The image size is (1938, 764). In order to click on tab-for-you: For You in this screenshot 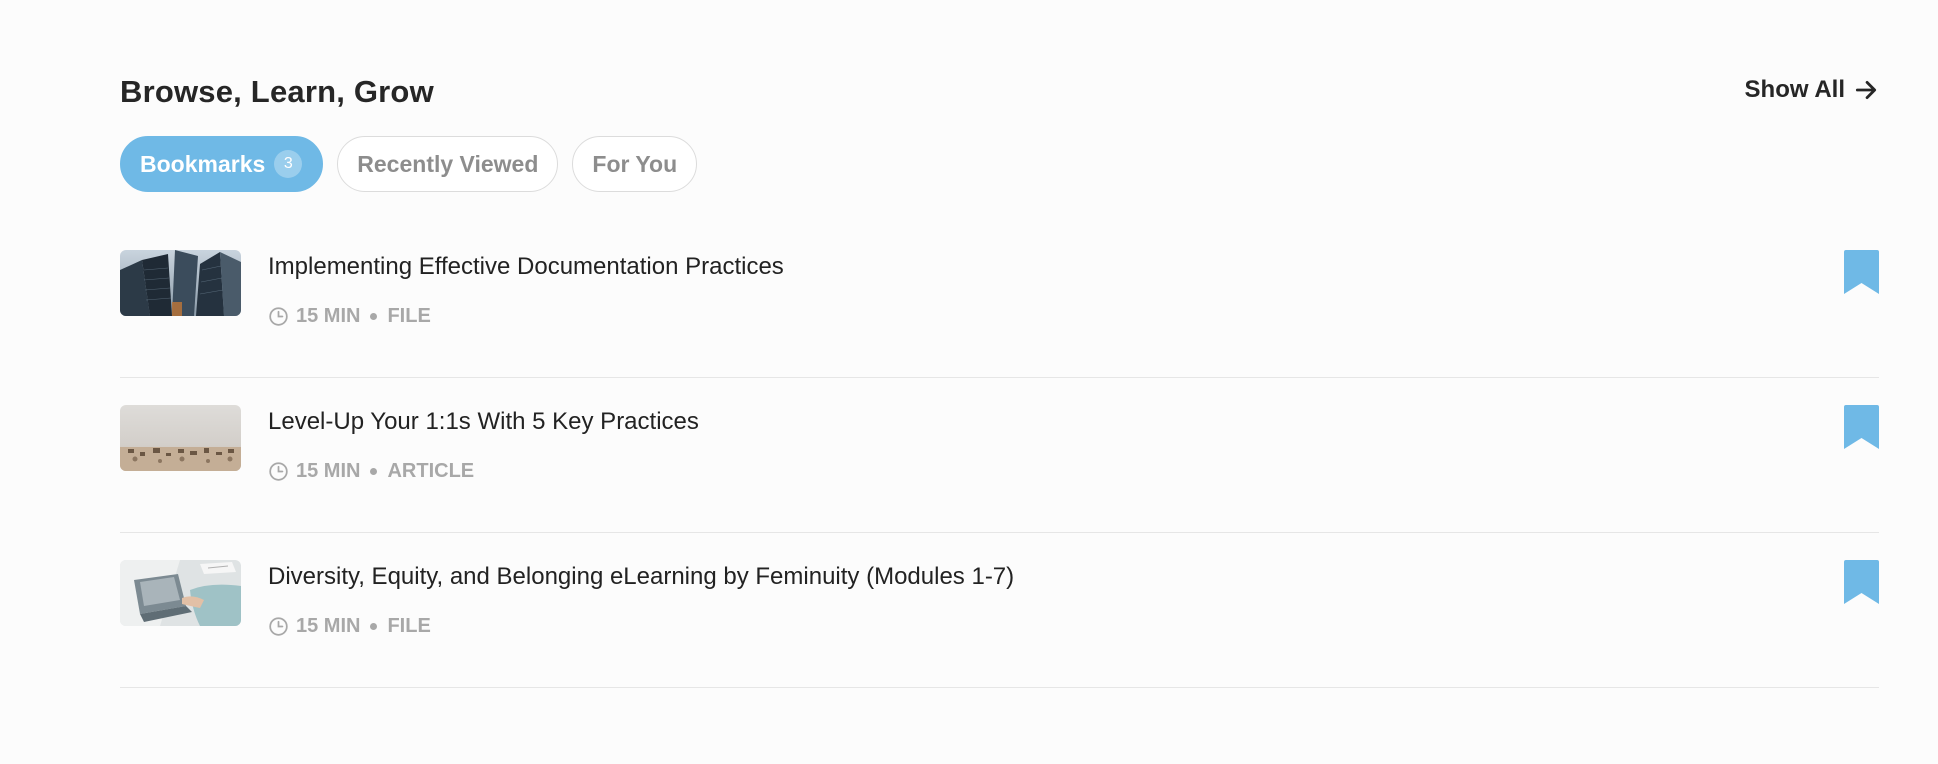, I will do `click(635, 164)`.